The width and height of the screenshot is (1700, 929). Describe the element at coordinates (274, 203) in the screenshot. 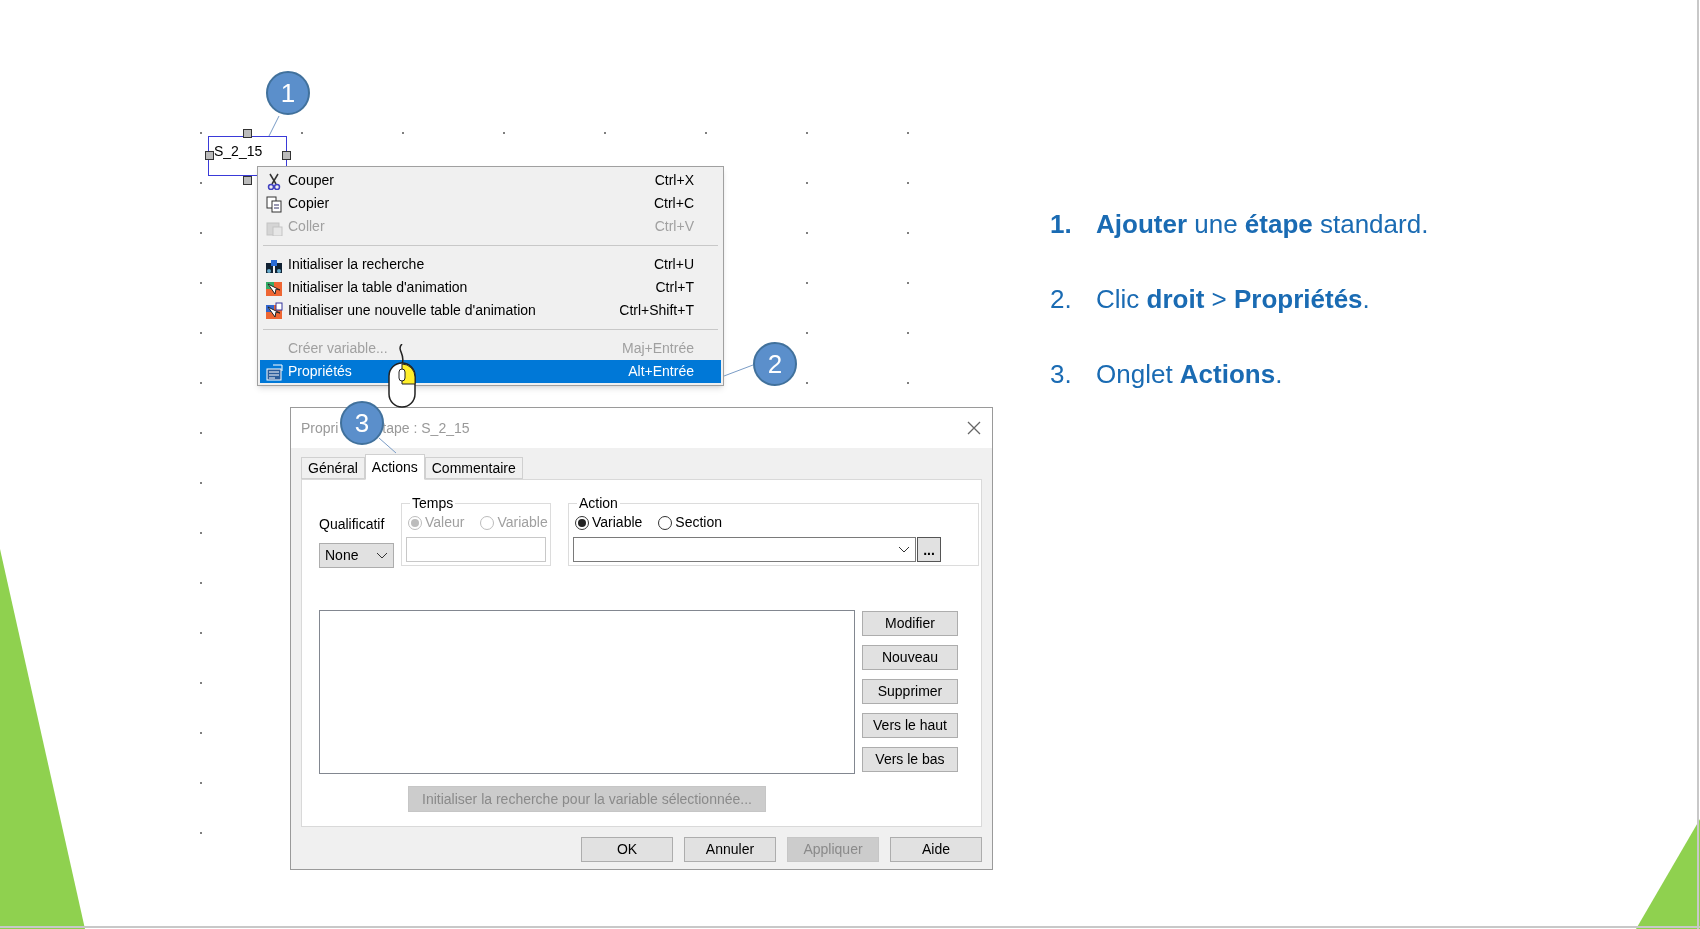

I see `copy-icon` at that location.